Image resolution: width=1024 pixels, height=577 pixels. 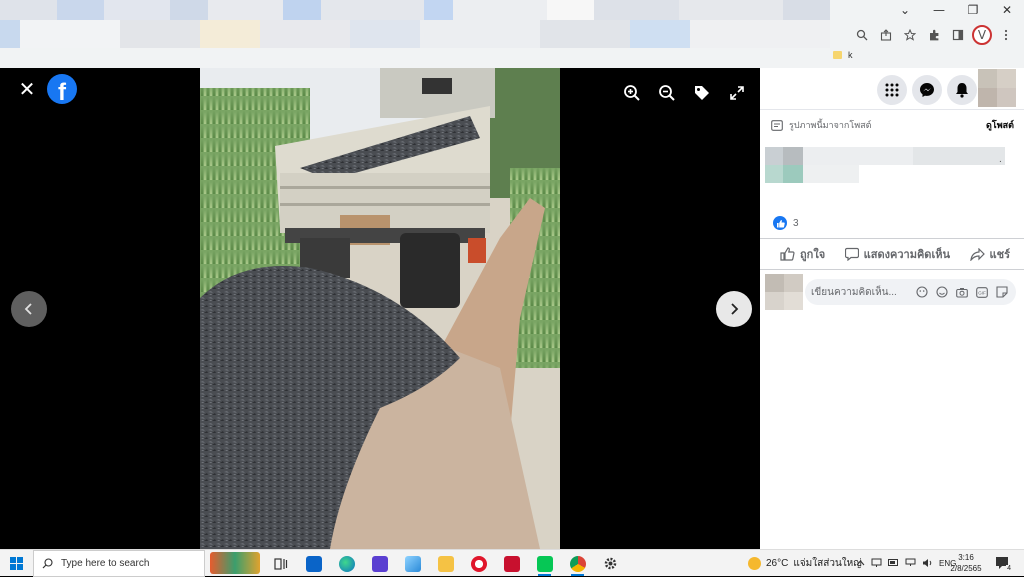 What do you see at coordinates (910, 35) in the screenshot?
I see `star-icon` at bounding box center [910, 35].